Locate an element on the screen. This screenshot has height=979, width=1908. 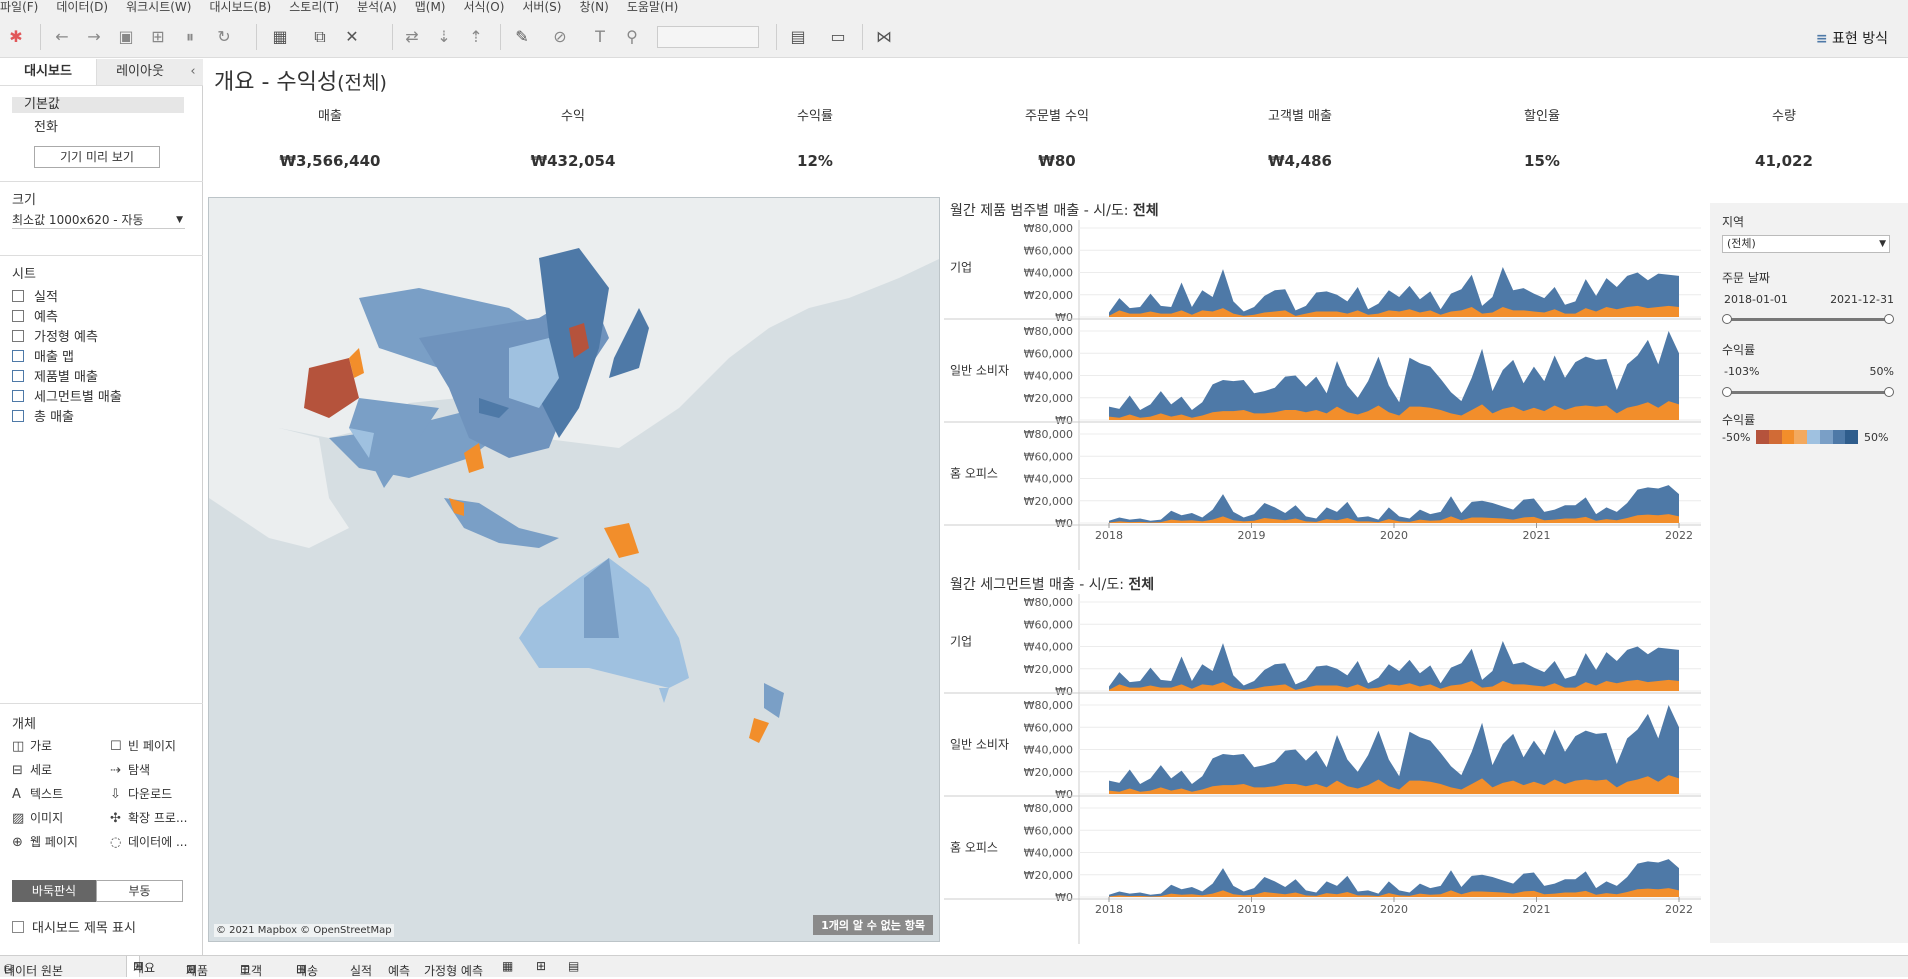
profit-slider-min-handle is located at coordinates (1727, 392).